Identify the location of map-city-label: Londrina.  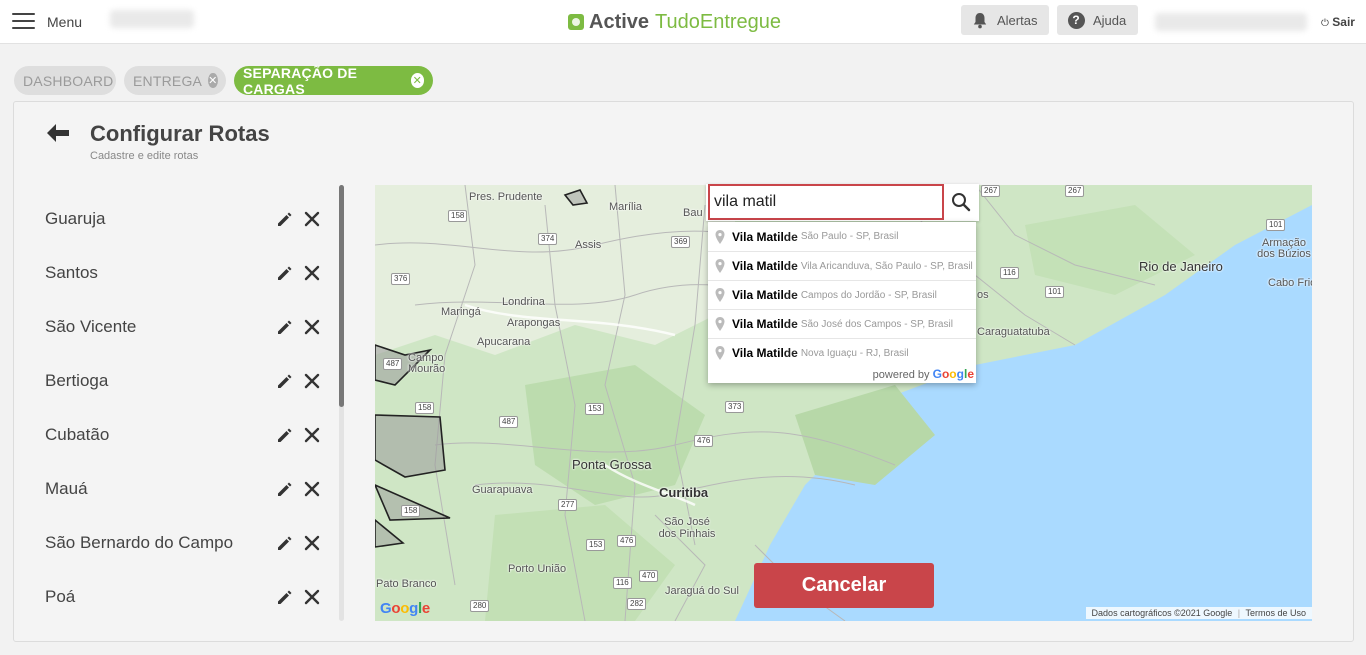
(523, 302).